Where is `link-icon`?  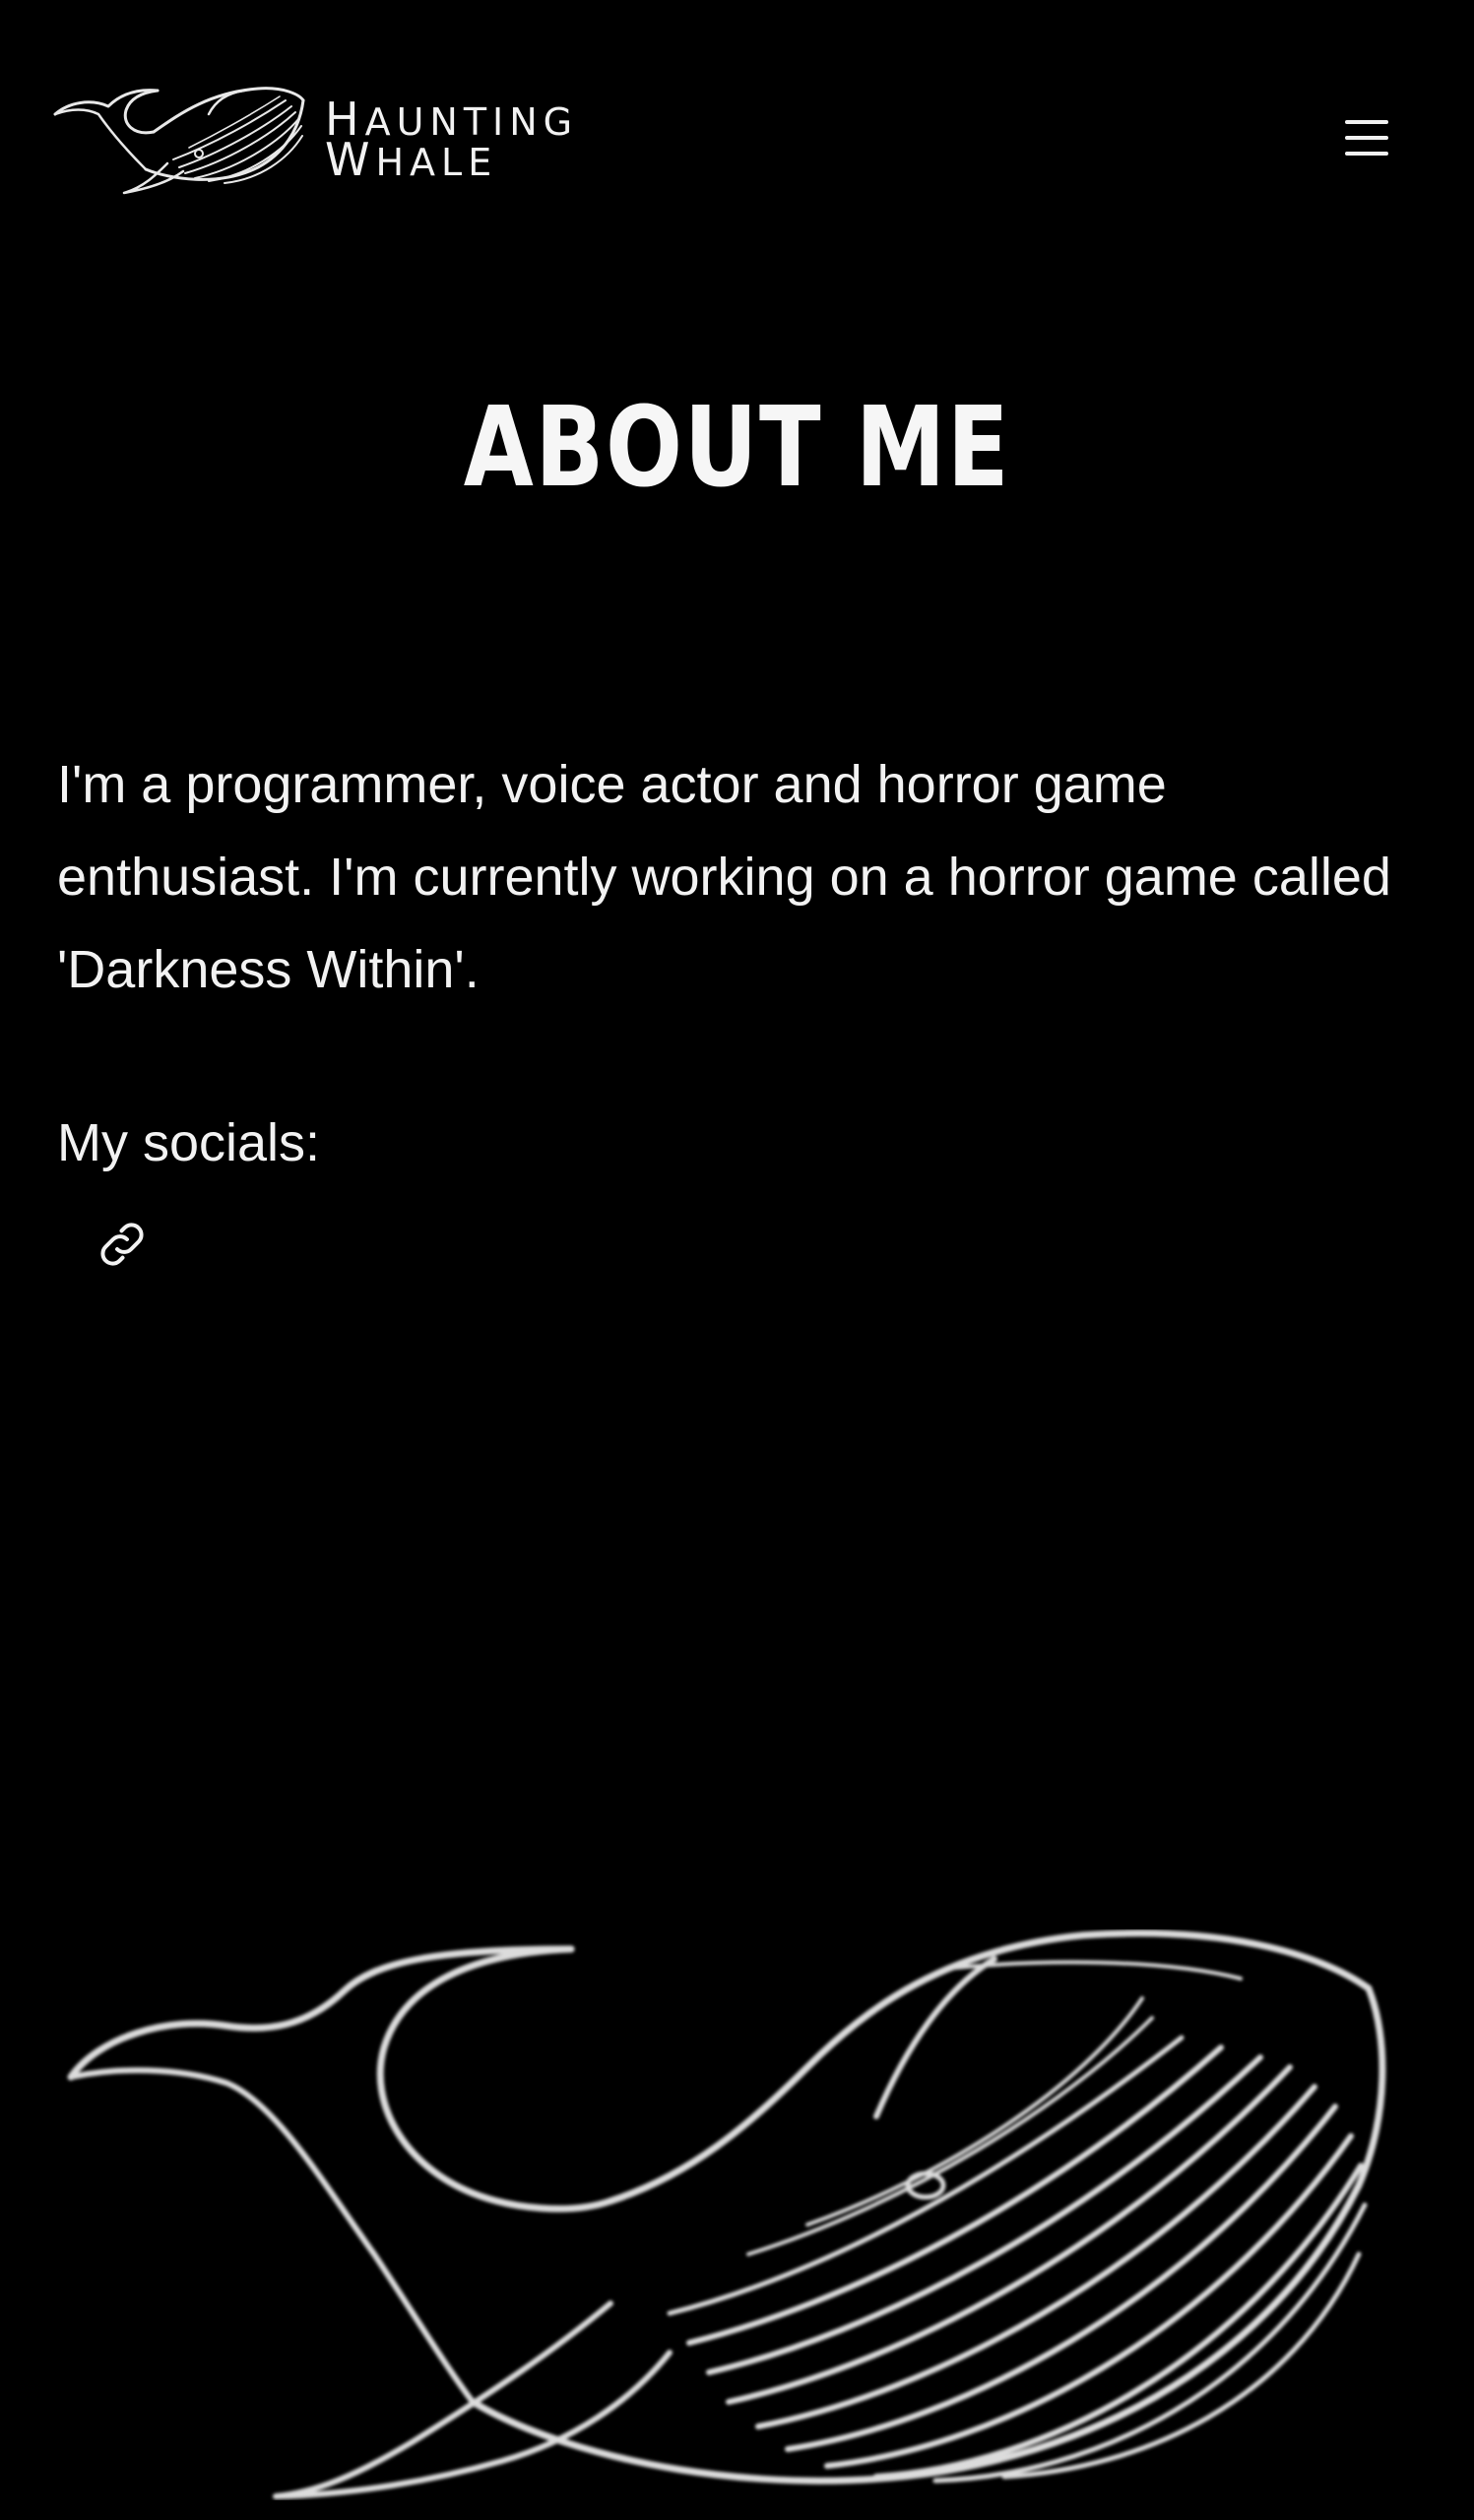
link-icon is located at coordinates (122, 1244).